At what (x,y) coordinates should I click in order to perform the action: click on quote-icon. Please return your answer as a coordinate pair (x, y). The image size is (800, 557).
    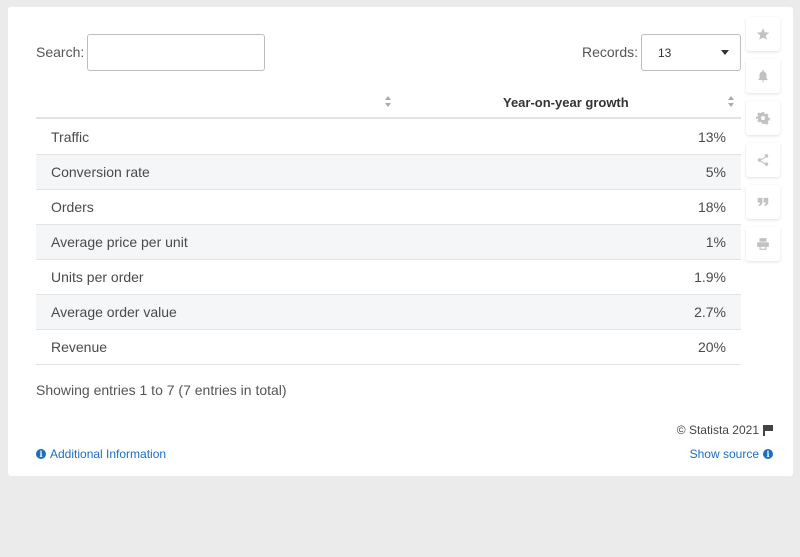
    Looking at the image, I should click on (763, 202).